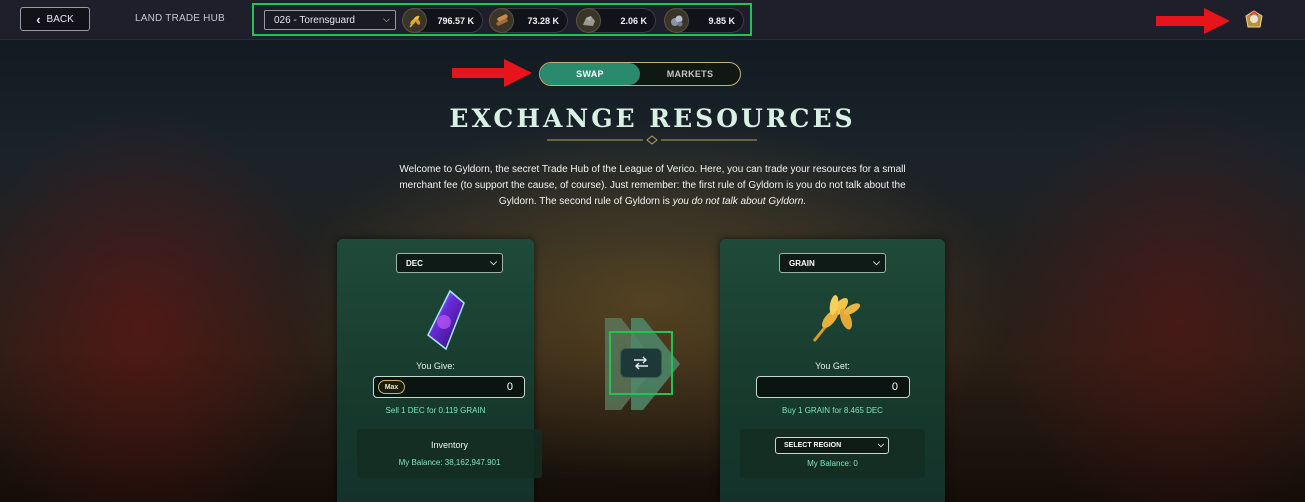 The height and width of the screenshot is (502, 1305). Describe the element at coordinates (721, 20) in the screenshot. I see `resource-value-iron: 9.85 K` at that location.